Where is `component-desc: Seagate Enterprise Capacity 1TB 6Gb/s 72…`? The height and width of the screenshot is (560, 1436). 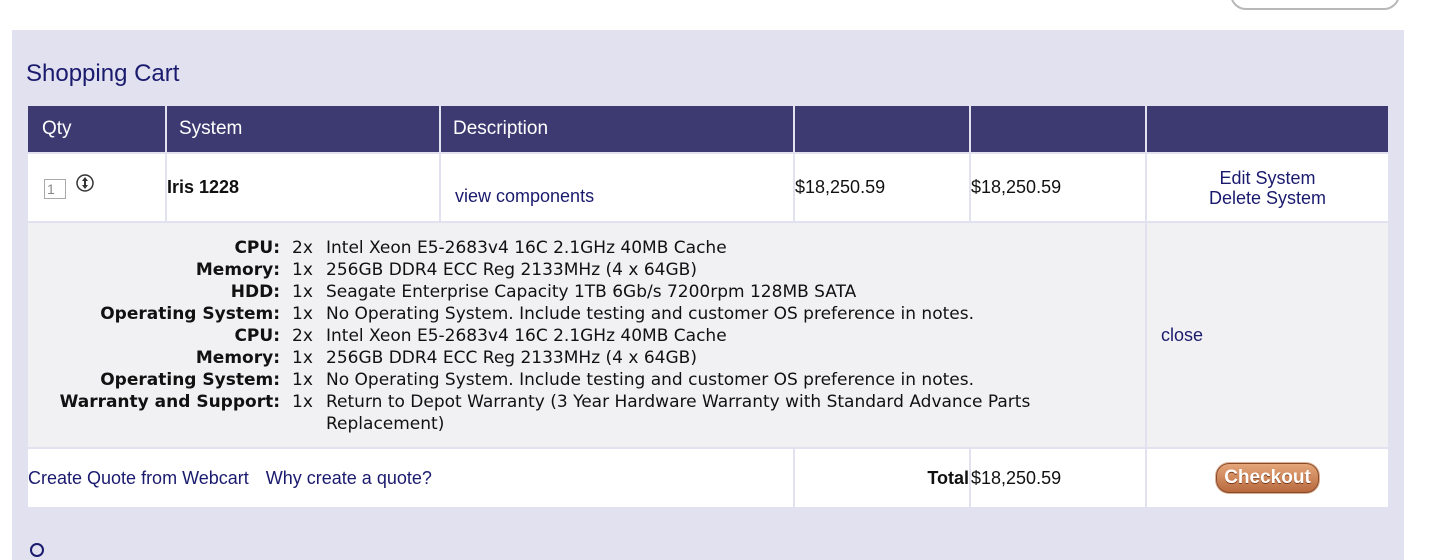 component-desc: Seagate Enterprise Capacity 1TB 6Gb/s 72… is located at coordinates (591, 292).